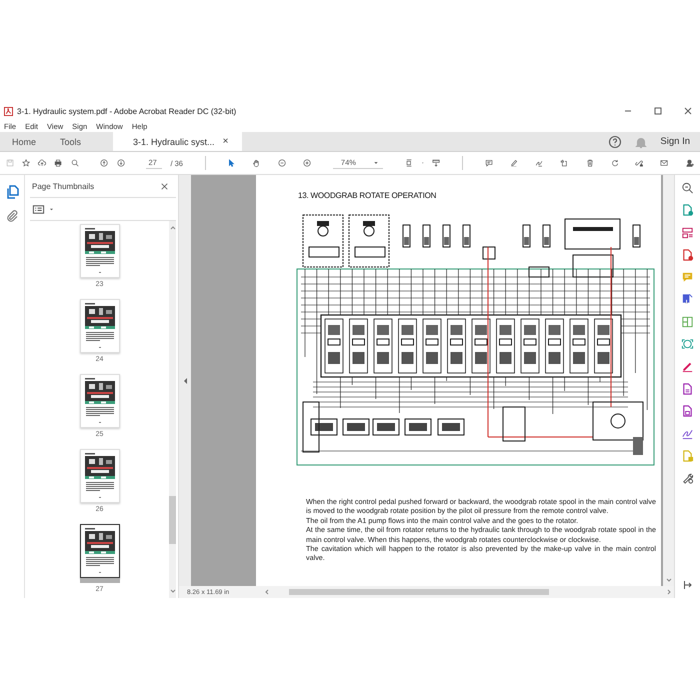 The image size is (700, 700). I want to click on sign-in-link: Sign In, so click(675, 141).